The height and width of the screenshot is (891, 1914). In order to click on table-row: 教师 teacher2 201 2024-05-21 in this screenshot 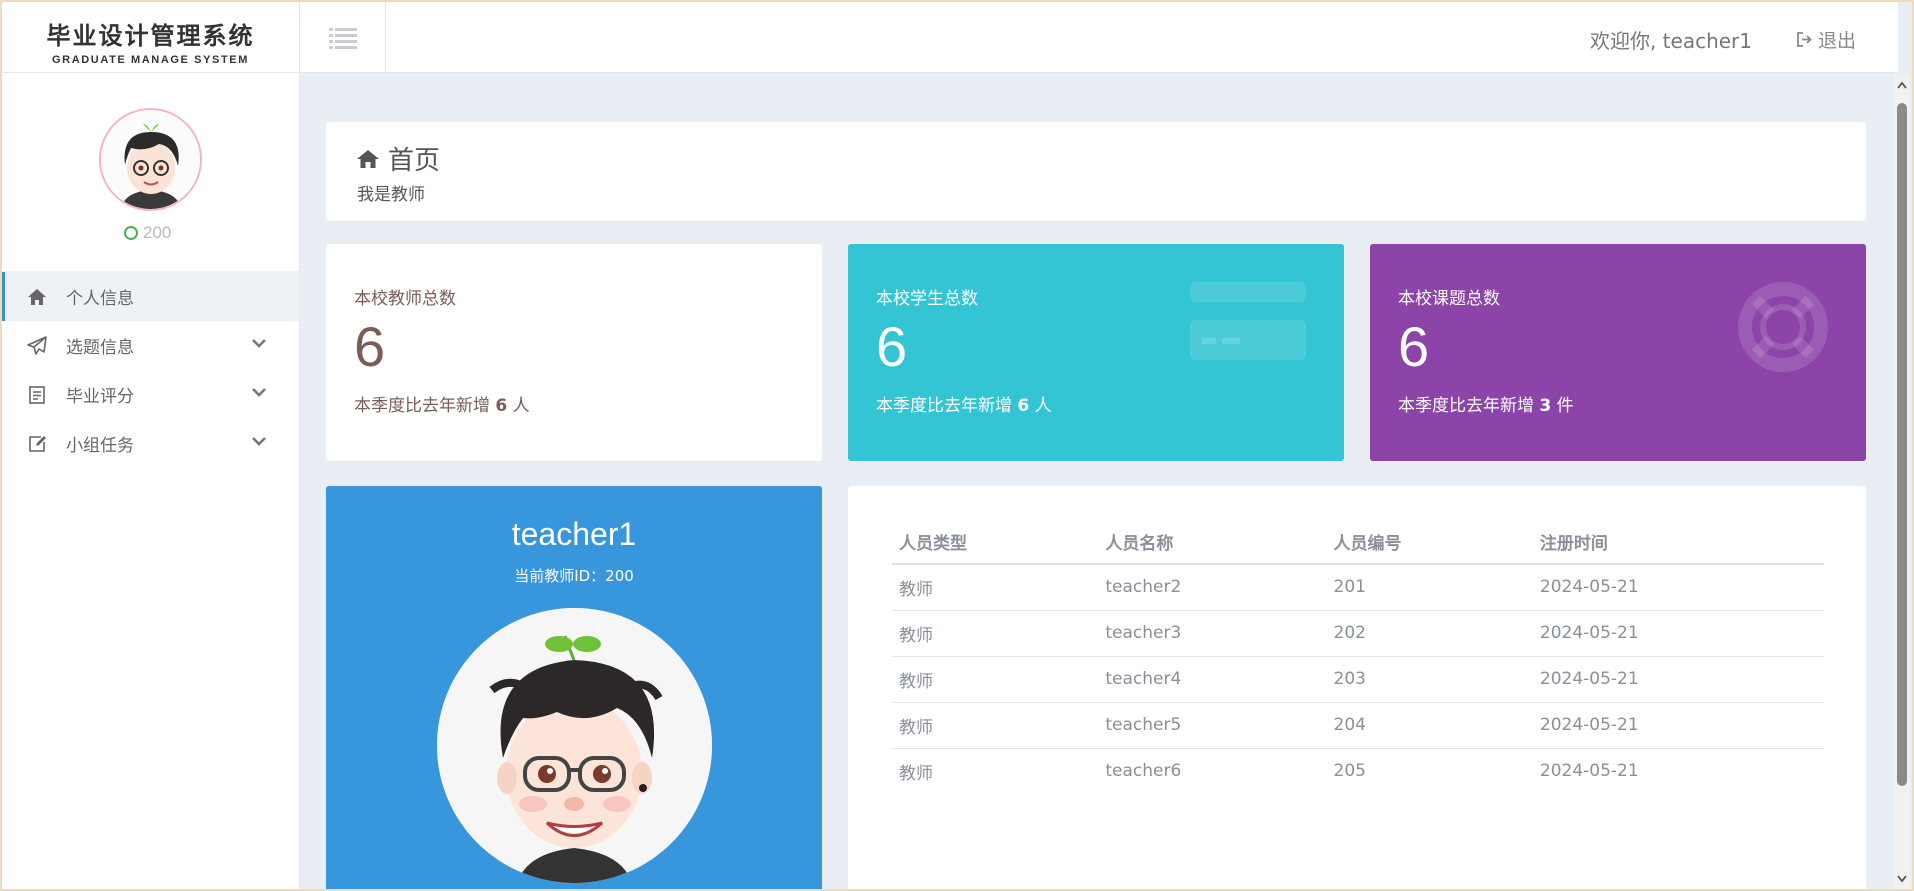, I will do `click(1358, 587)`.